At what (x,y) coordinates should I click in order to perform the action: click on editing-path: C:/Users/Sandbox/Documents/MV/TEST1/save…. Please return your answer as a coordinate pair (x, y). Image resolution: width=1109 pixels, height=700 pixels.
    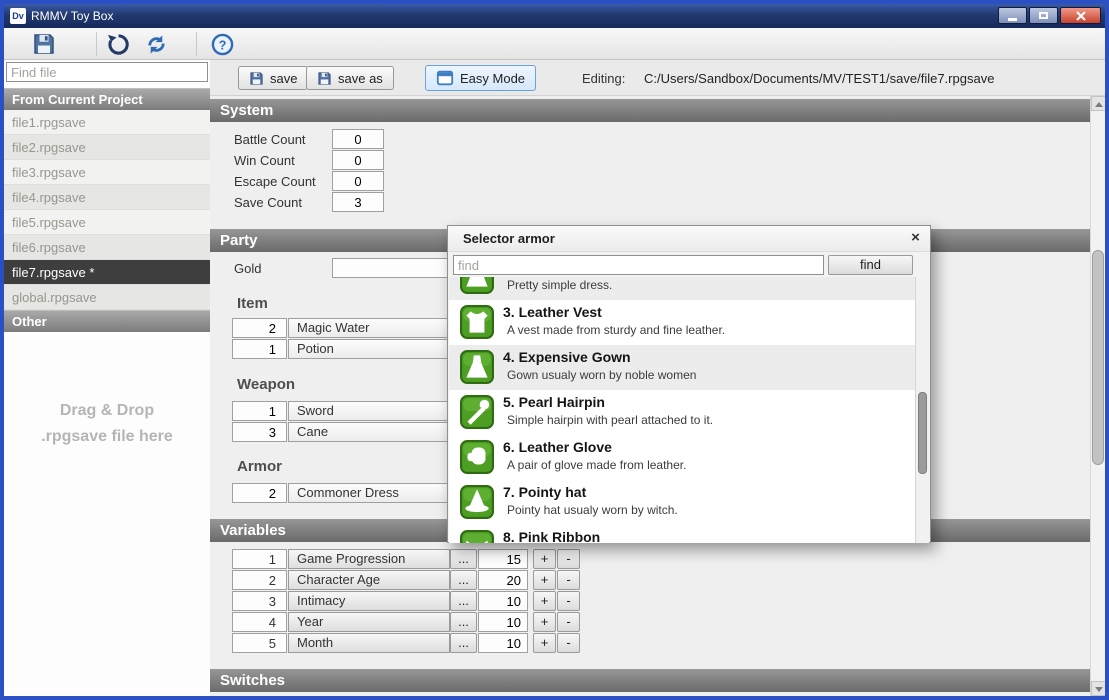
    Looking at the image, I should click on (819, 78).